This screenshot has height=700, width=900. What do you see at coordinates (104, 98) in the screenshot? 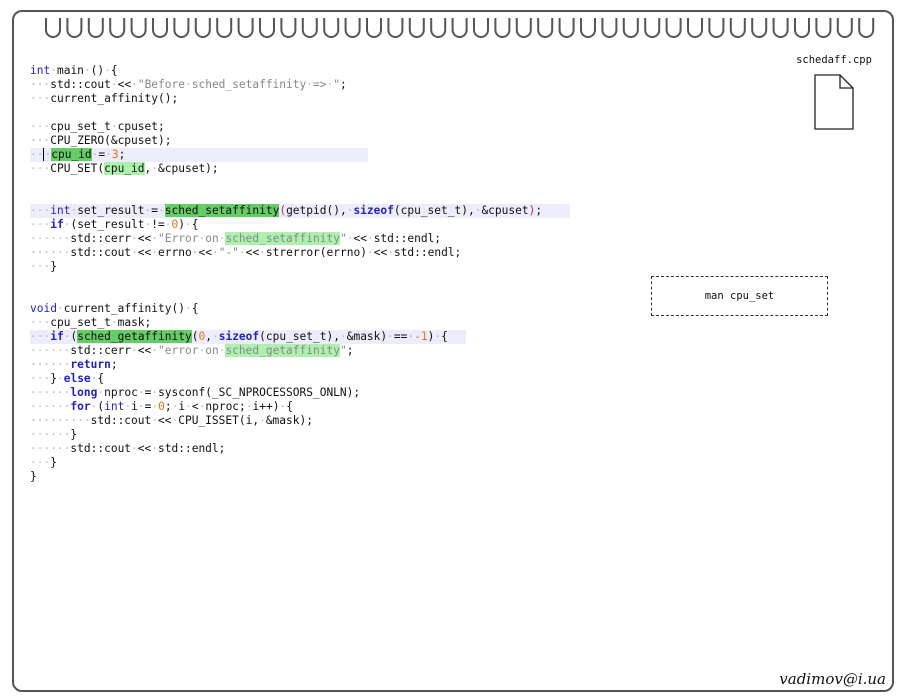
I see `code-line: ···current_affinity();` at bounding box center [104, 98].